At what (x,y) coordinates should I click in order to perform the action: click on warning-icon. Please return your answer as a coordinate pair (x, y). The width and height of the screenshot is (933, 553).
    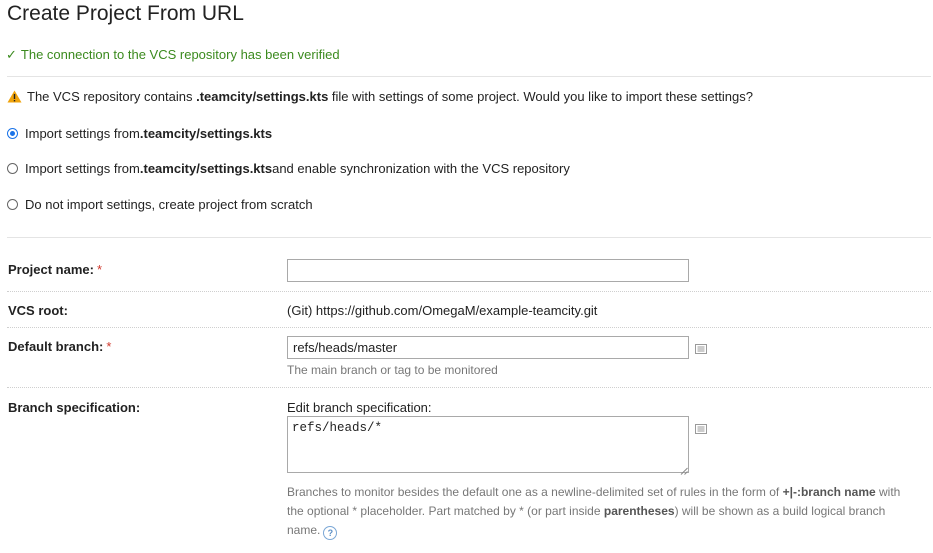
    Looking at the image, I should click on (14, 98).